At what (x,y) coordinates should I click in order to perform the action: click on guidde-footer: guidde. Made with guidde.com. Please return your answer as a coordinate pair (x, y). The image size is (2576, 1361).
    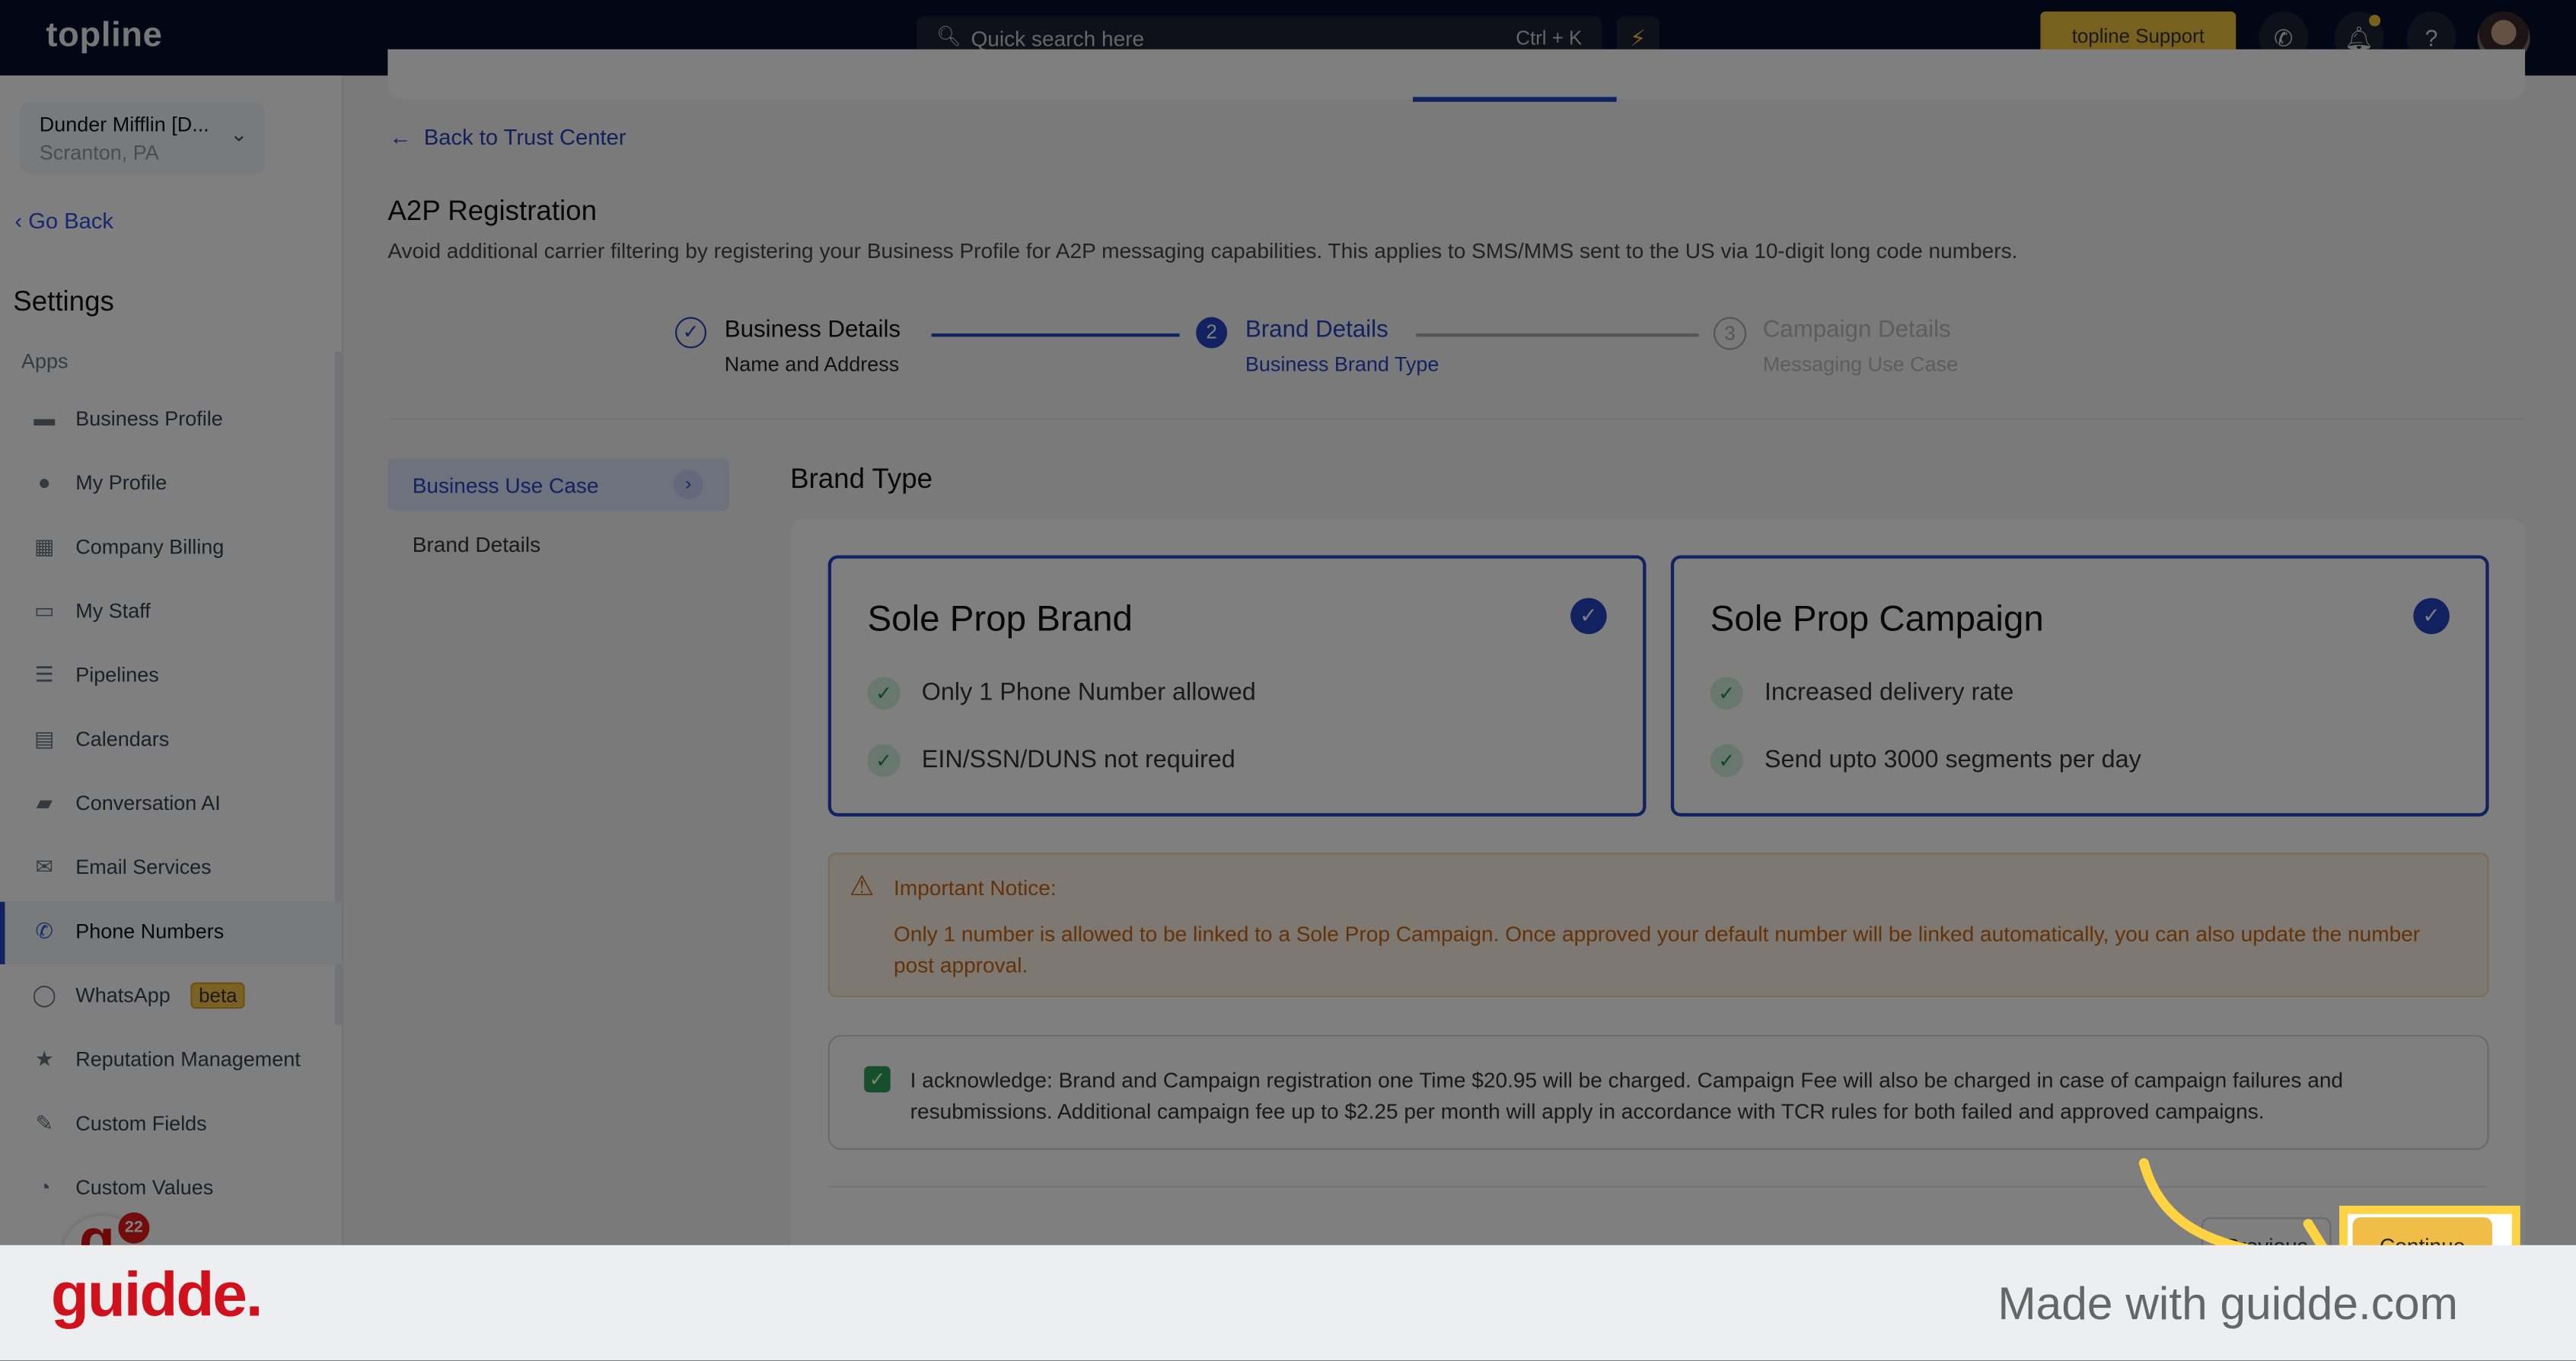
    Looking at the image, I should click on (1288, 1302).